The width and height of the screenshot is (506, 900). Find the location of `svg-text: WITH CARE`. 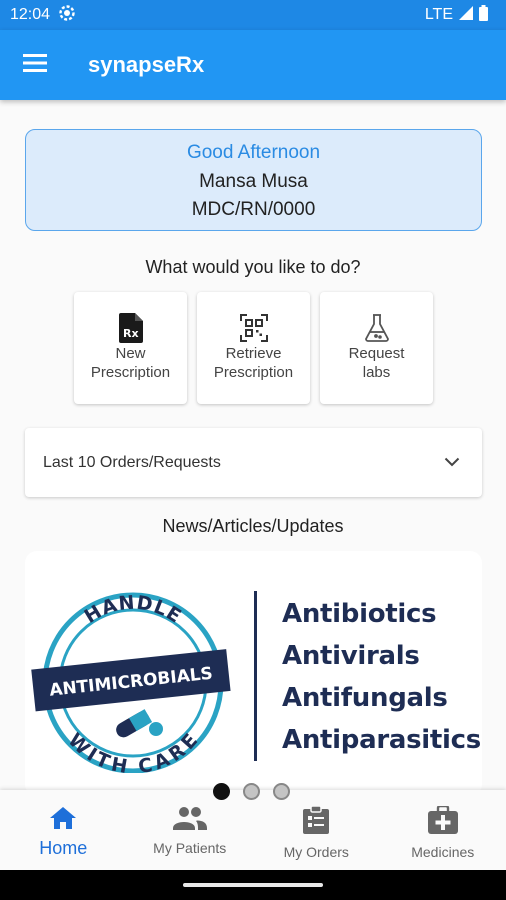

svg-text: WITH CARE is located at coordinates (133, 751).